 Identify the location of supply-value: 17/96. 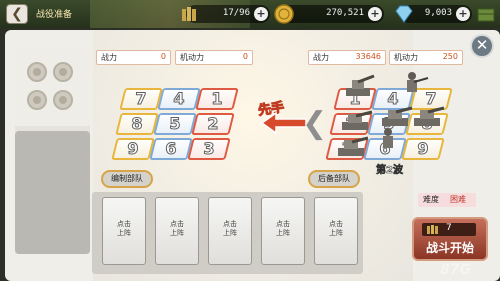
(236, 13).